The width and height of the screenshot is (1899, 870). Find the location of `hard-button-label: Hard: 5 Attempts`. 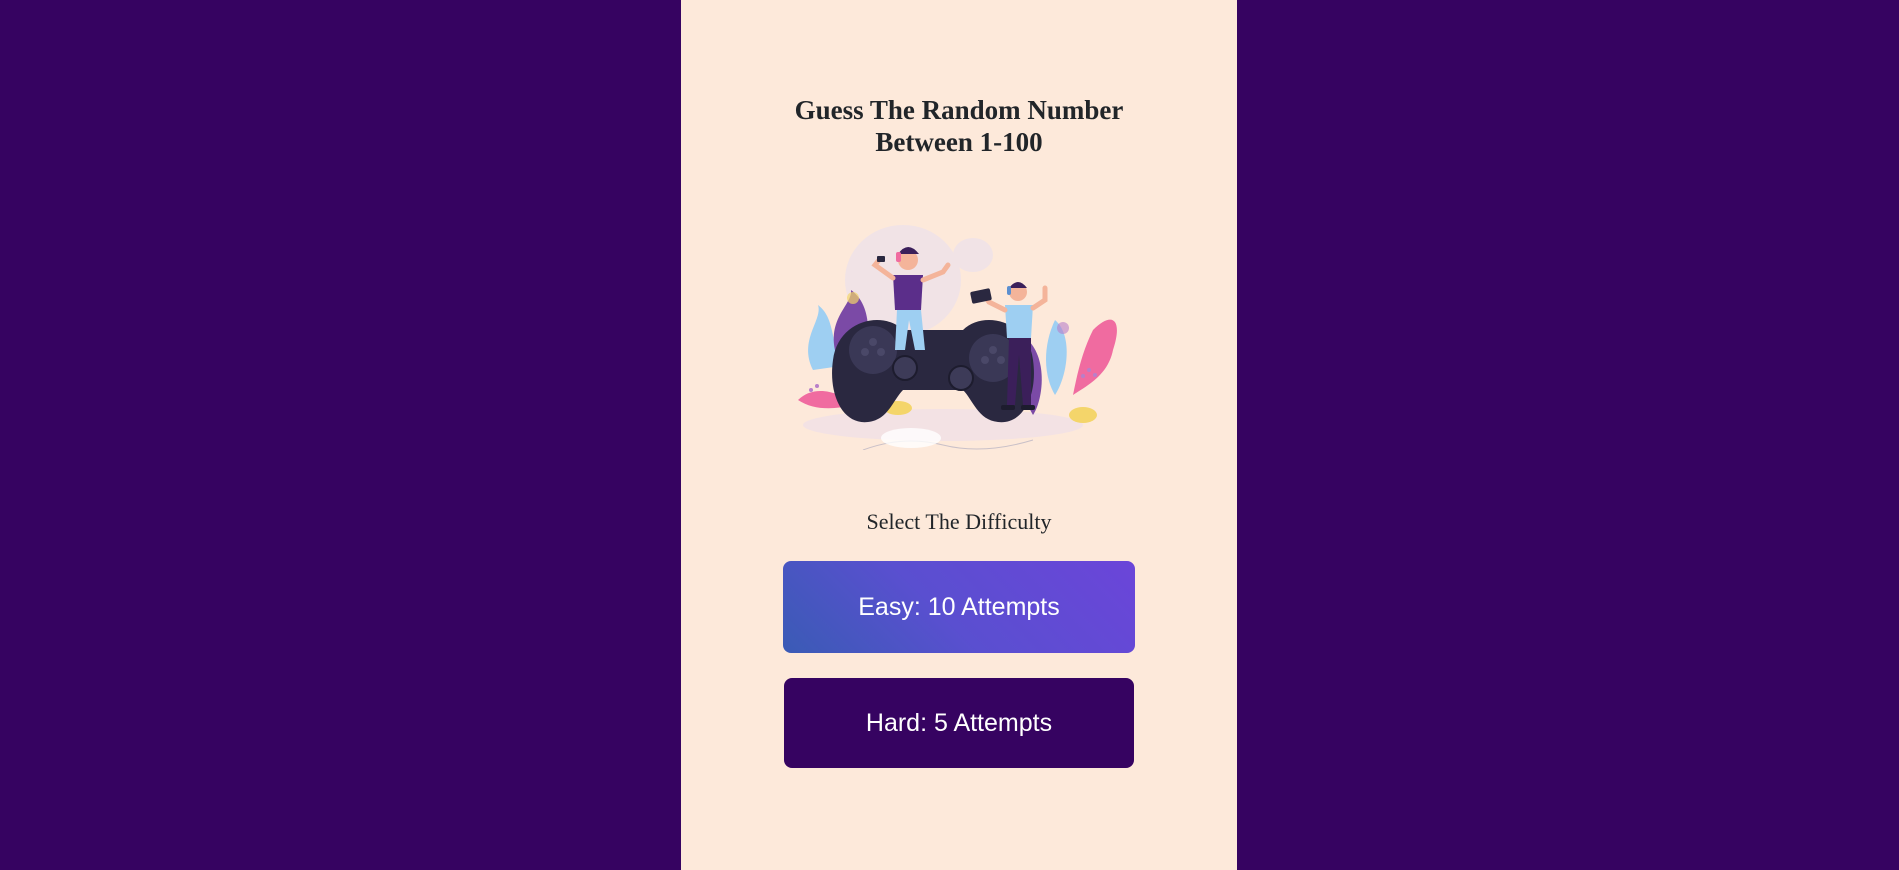

hard-button-label: Hard: 5 Attempts is located at coordinates (959, 722).